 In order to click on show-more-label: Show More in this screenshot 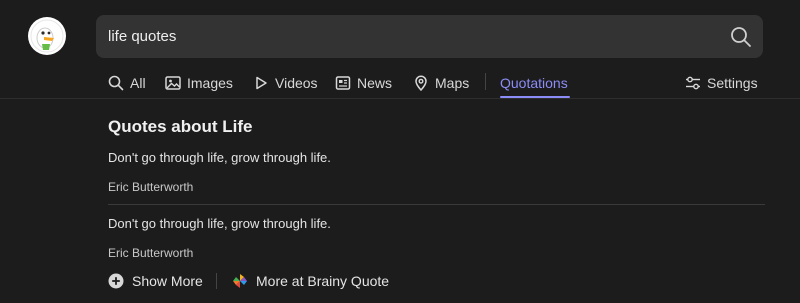, I will do `click(167, 281)`.